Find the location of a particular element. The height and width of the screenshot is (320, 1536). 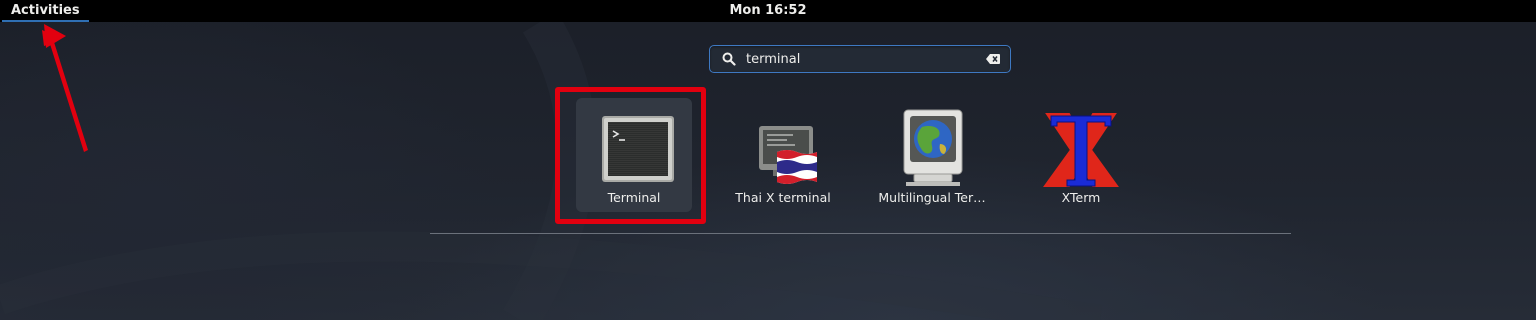

app-result-thai-x-terminal: Thai X terminal is located at coordinates (783, 155).